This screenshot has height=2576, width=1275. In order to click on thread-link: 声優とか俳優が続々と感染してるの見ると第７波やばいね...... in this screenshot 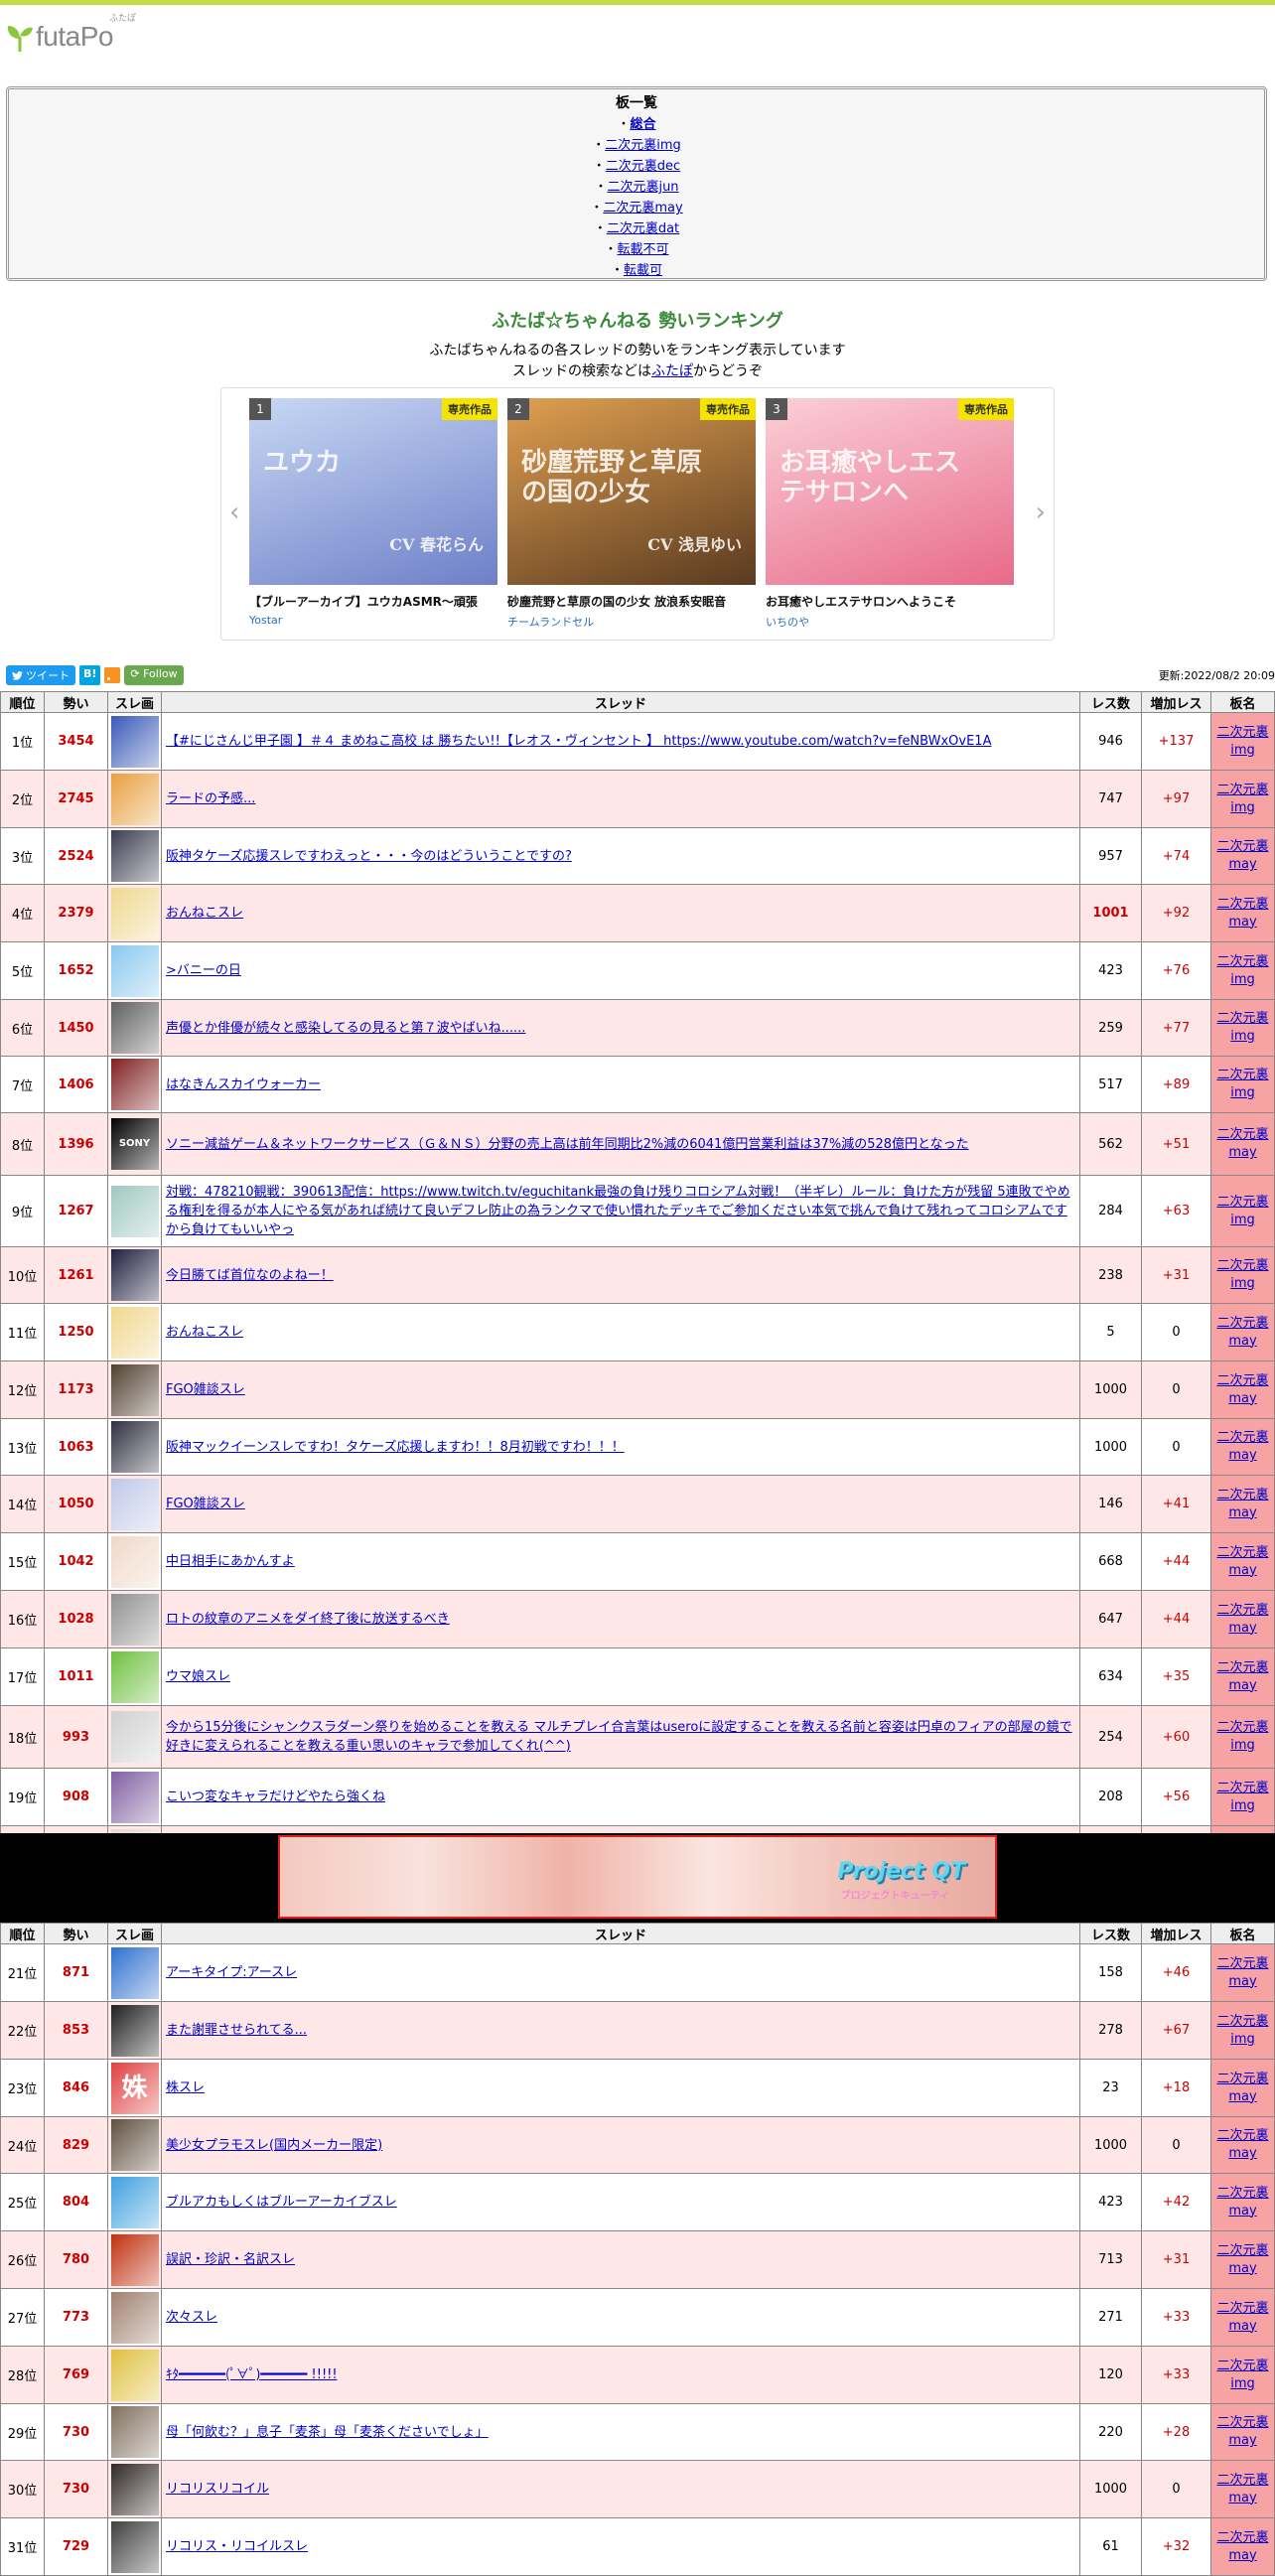, I will do `click(345, 1028)`.